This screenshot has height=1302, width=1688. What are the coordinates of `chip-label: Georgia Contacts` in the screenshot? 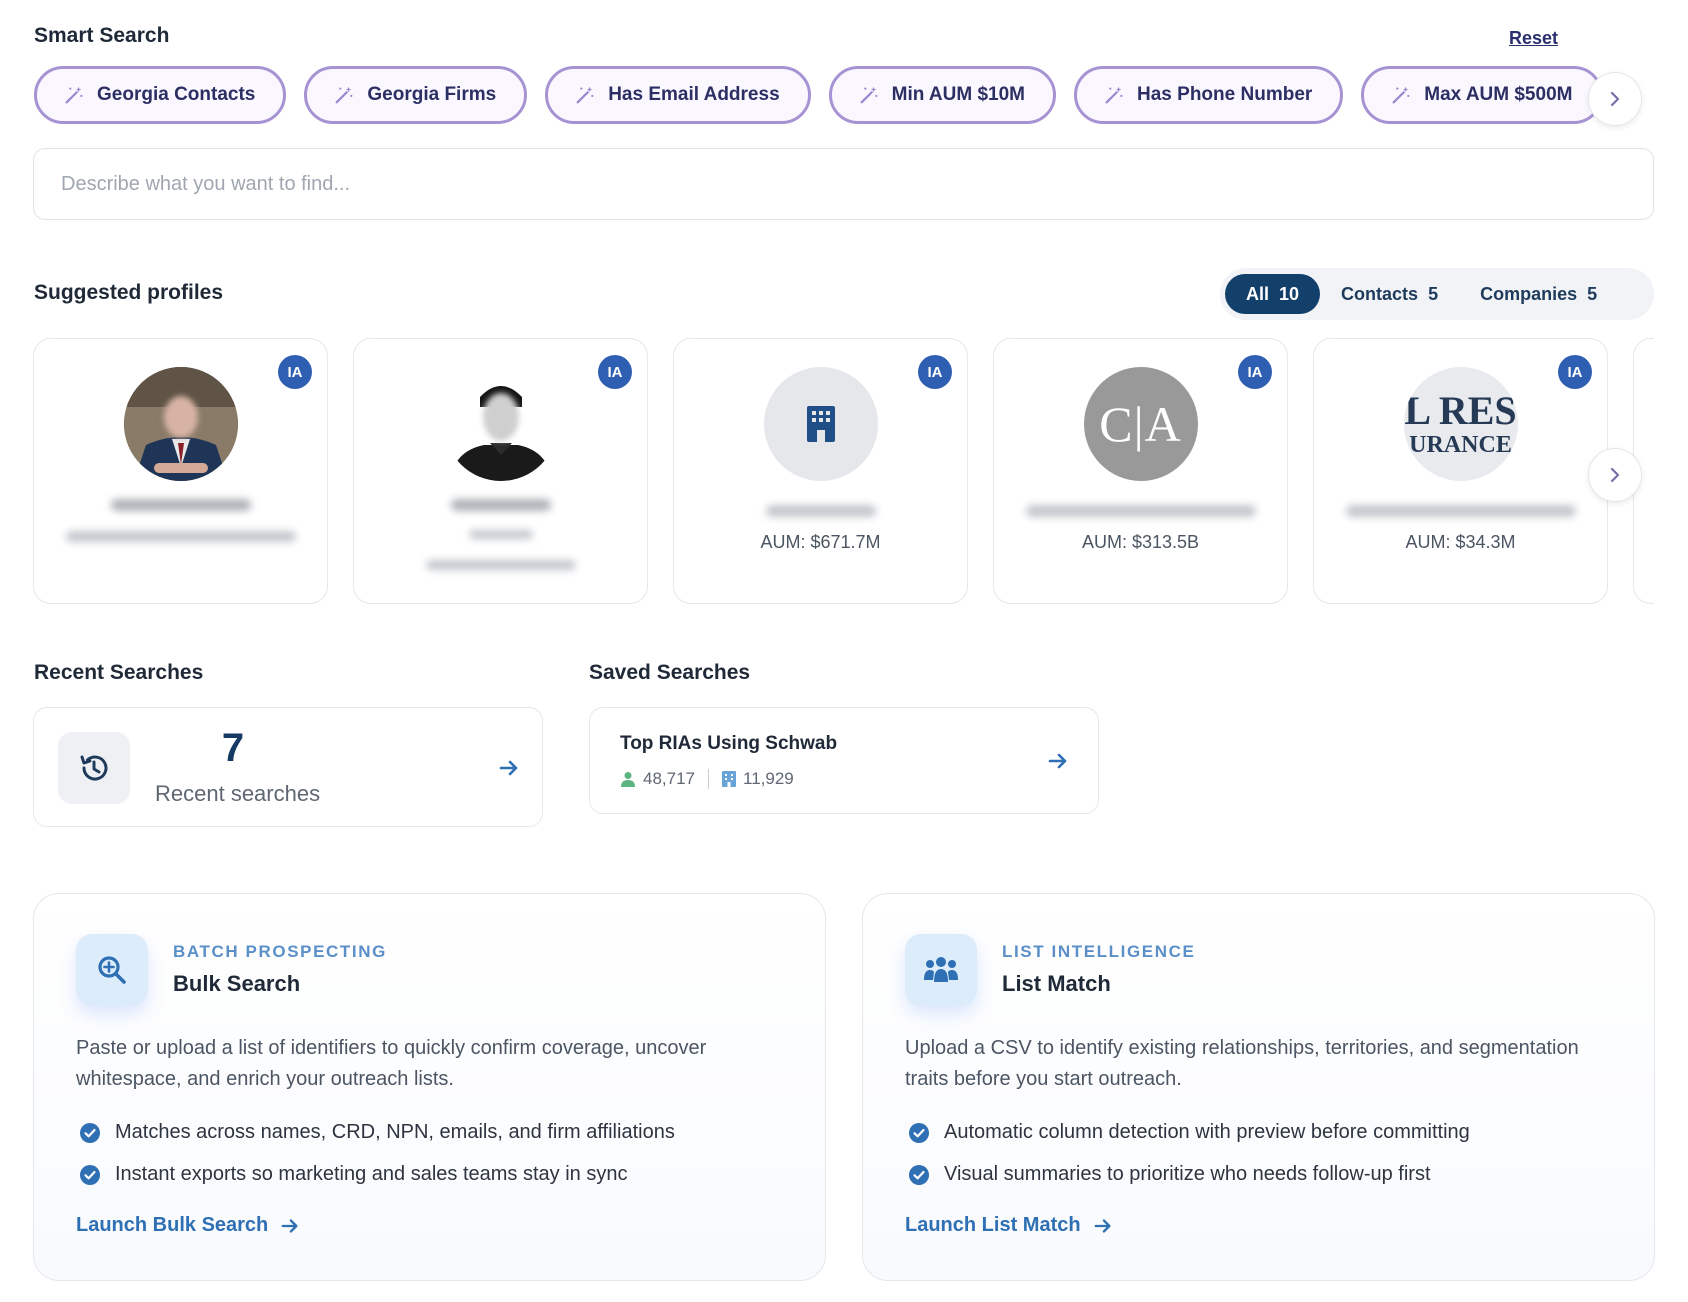 It's located at (176, 94).